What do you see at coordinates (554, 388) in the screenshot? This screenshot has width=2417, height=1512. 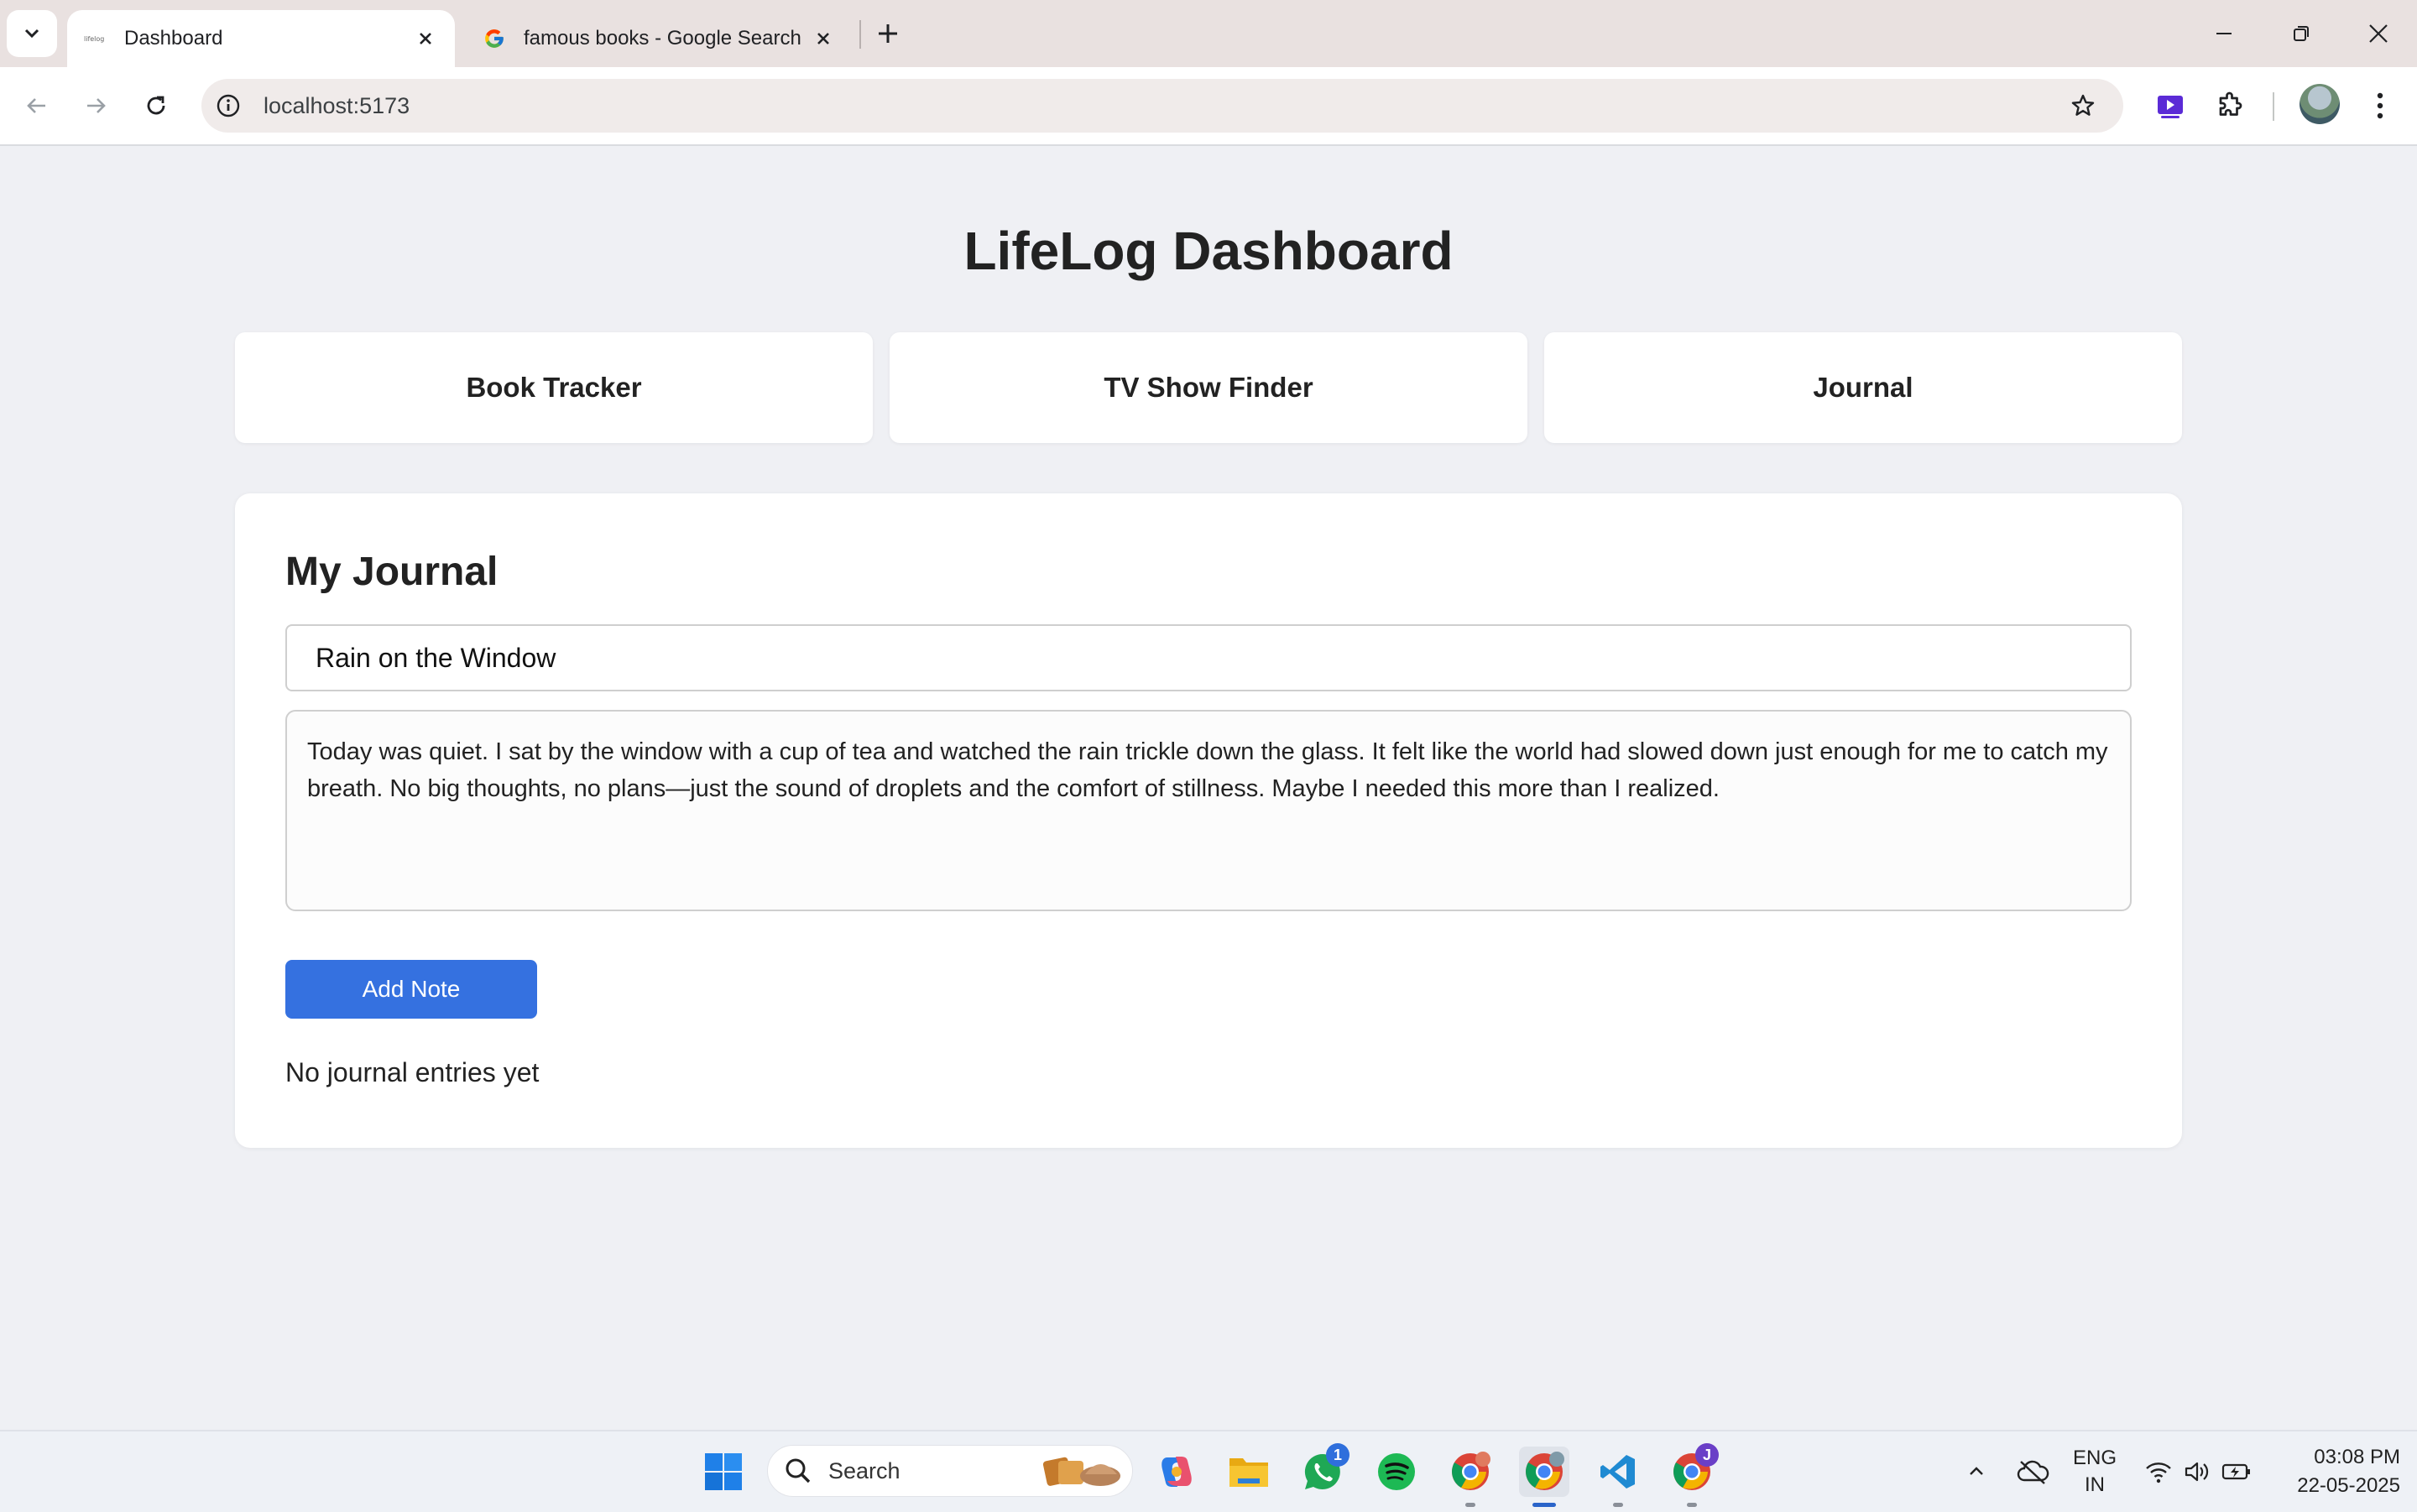 I see `nav-card-book-tracker: Book Tracker` at bounding box center [554, 388].